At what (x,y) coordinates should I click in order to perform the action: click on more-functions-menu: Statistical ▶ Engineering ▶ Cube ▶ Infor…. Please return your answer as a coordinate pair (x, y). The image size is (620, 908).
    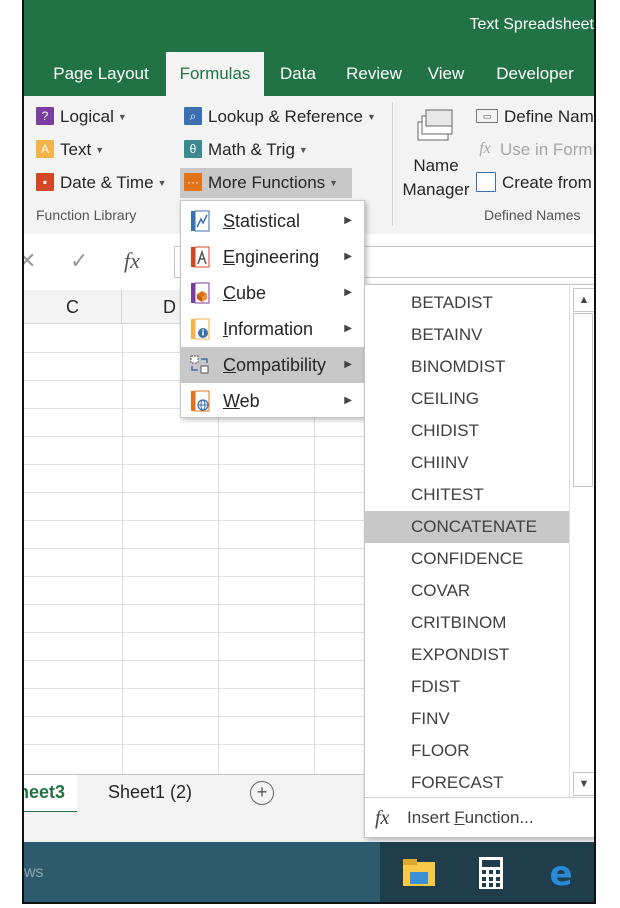
    Looking at the image, I should click on (272, 309).